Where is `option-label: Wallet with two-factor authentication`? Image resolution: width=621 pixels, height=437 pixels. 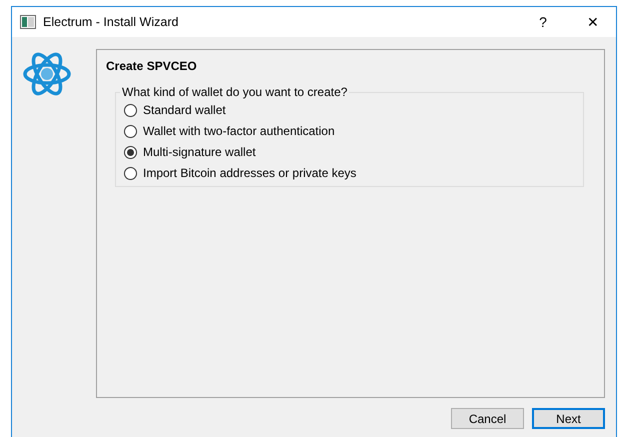
option-label: Wallet with two-factor authentication is located at coordinates (239, 131).